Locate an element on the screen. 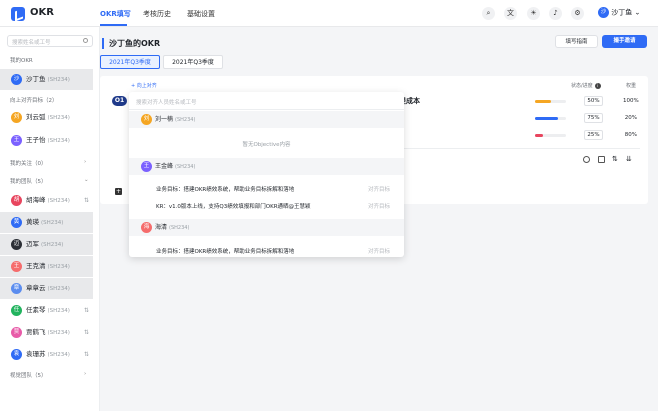  nav-settings: 基础设置 is located at coordinates (201, 14).